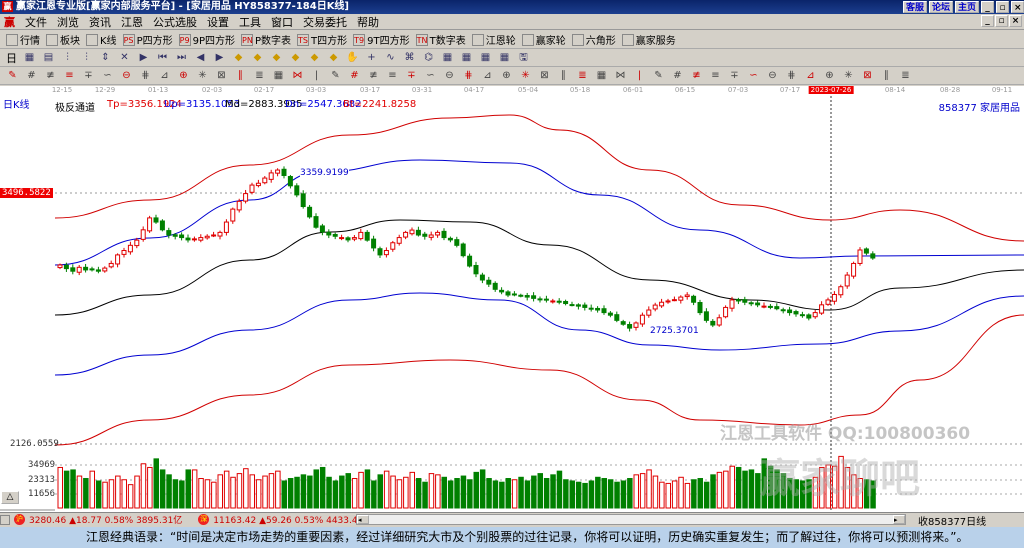 This screenshot has width=1024, height=548. What do you see at coordinates (147, 39) in the screenshot?
I see `toolbar-button-3: PS P四方形` at bounding box center [147, 39].